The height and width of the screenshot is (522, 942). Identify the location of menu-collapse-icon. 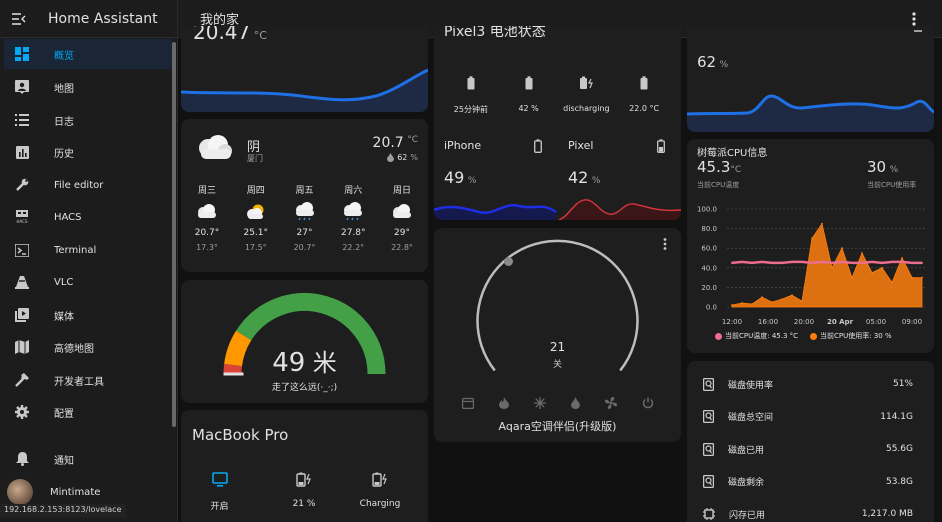
(19, 18).